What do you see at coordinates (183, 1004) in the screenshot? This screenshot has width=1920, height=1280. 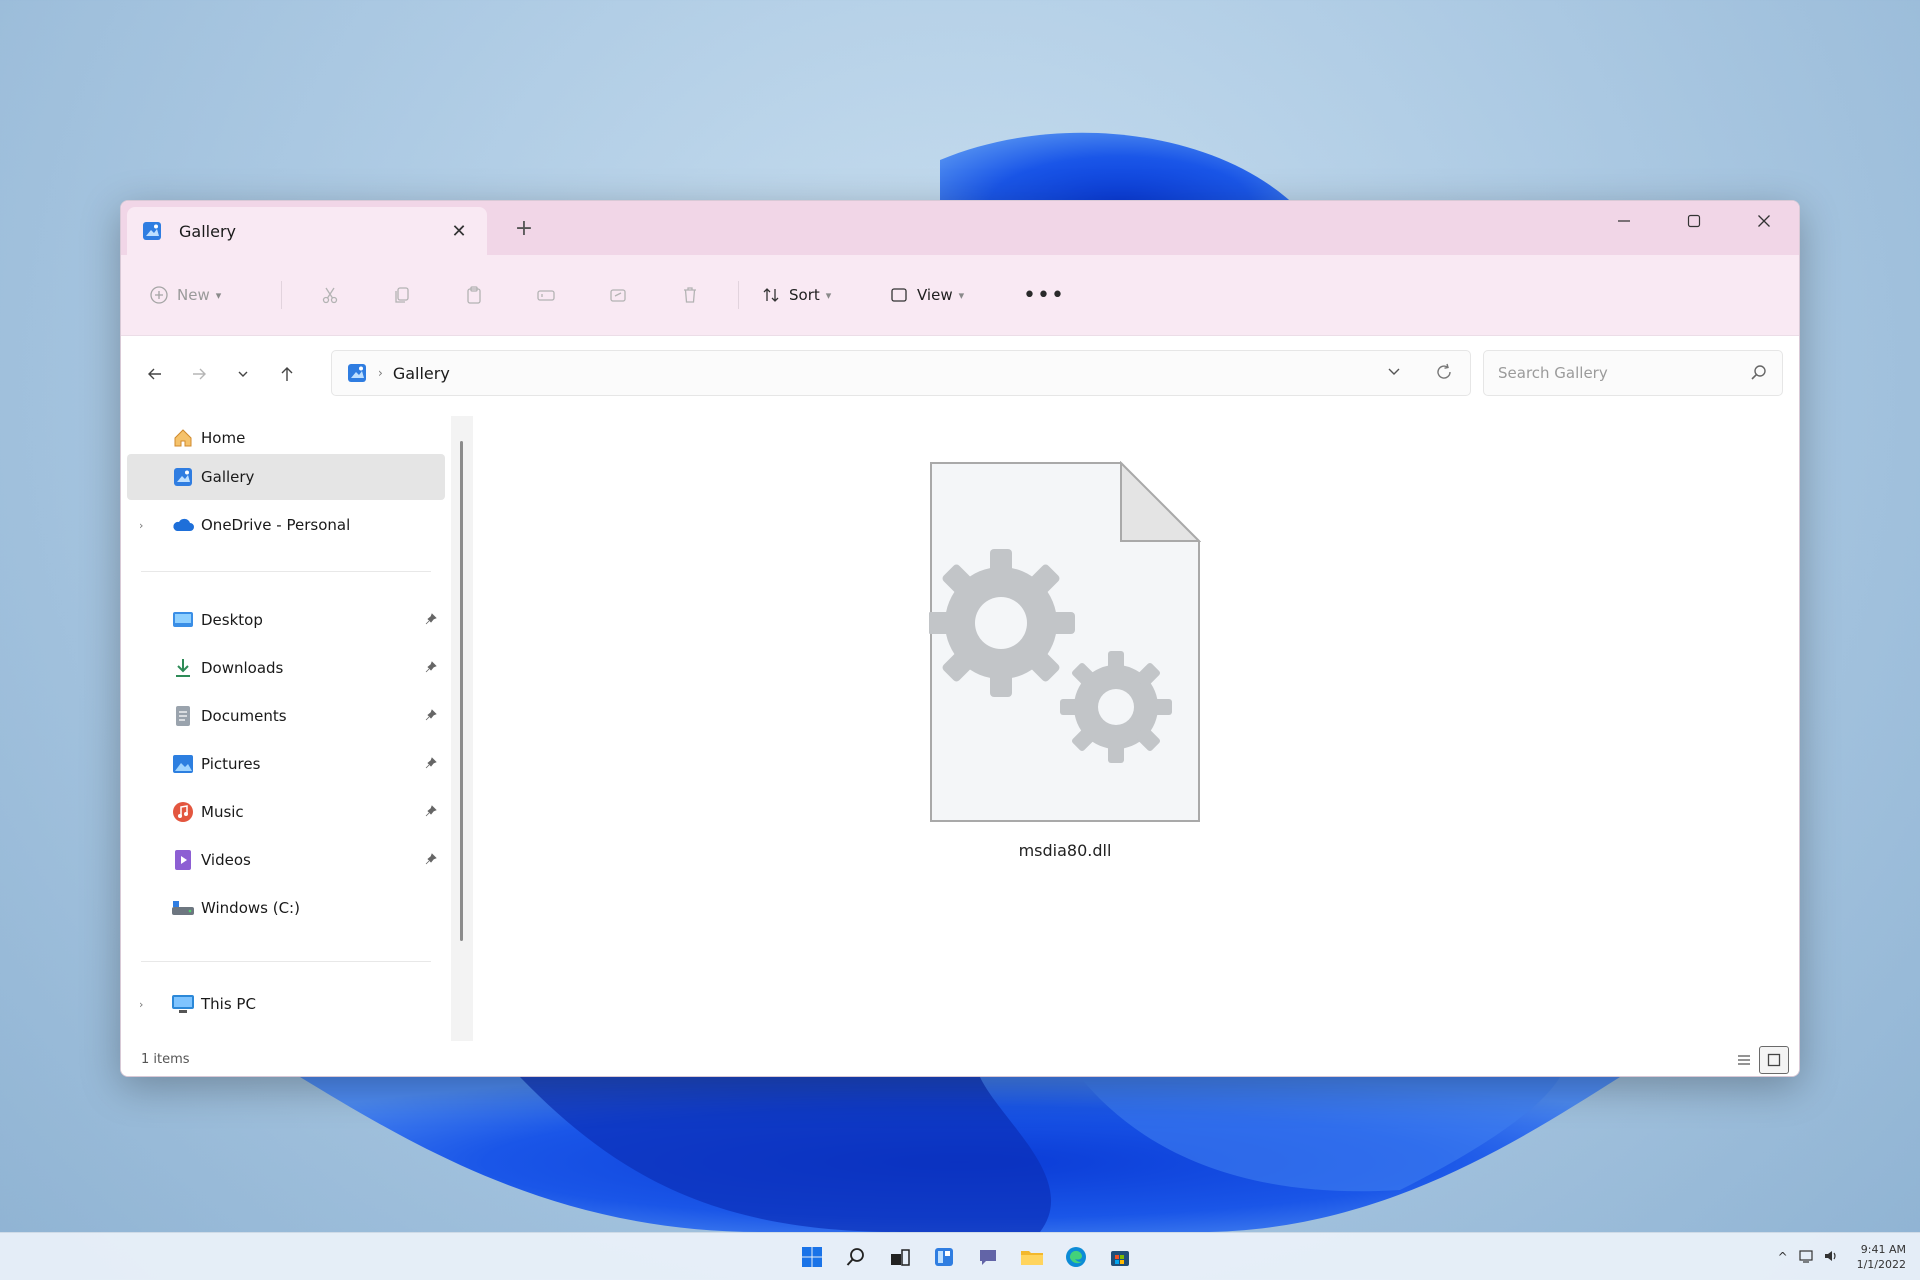 I see `computer-icon` at bounding box center [183, 1004].